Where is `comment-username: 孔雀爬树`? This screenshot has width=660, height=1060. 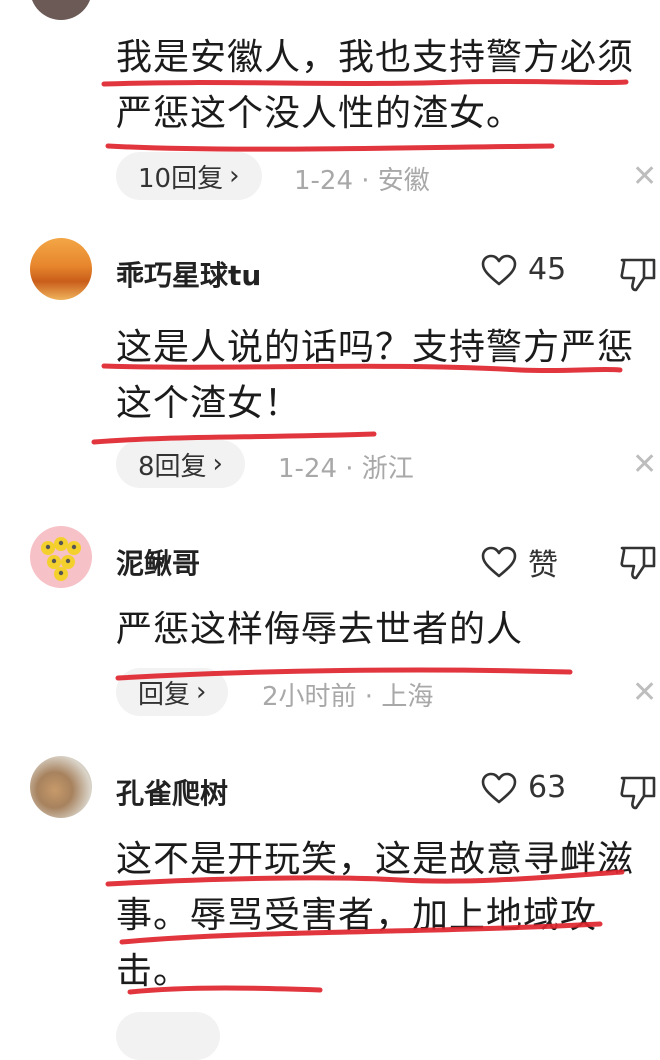
comment-username: 孔雀爬树 is located at coordinates (172, 792).